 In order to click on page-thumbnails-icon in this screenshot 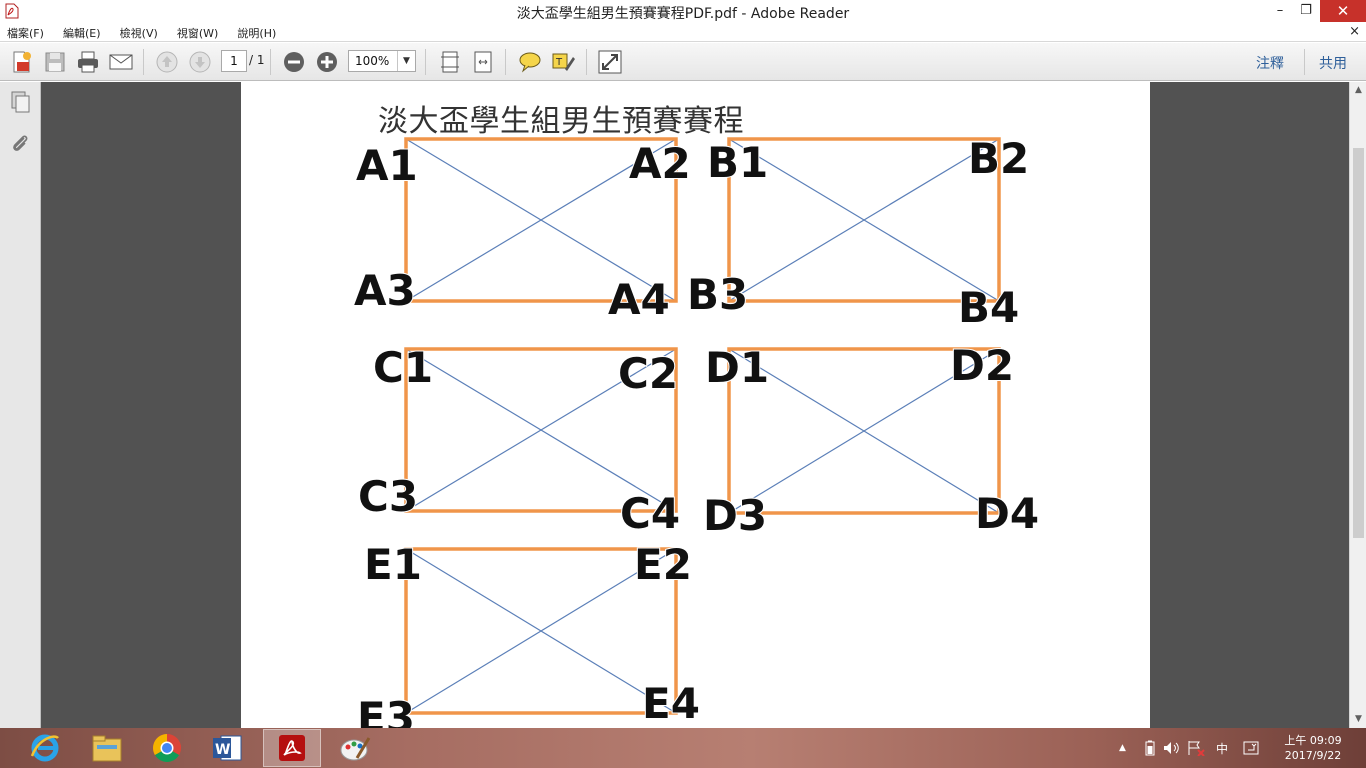, I will do `click(20, 102)`.